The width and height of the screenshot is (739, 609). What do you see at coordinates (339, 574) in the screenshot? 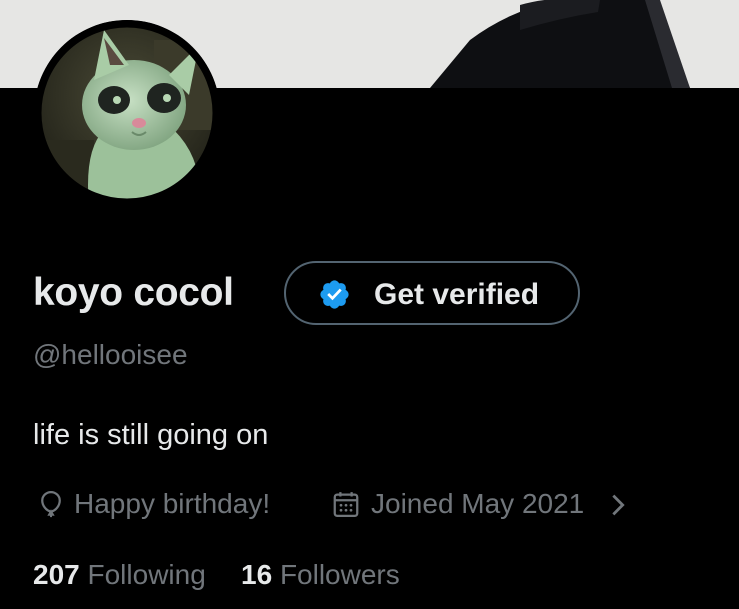
I see `followers-label: Followers` at bounding box center [339, 574].